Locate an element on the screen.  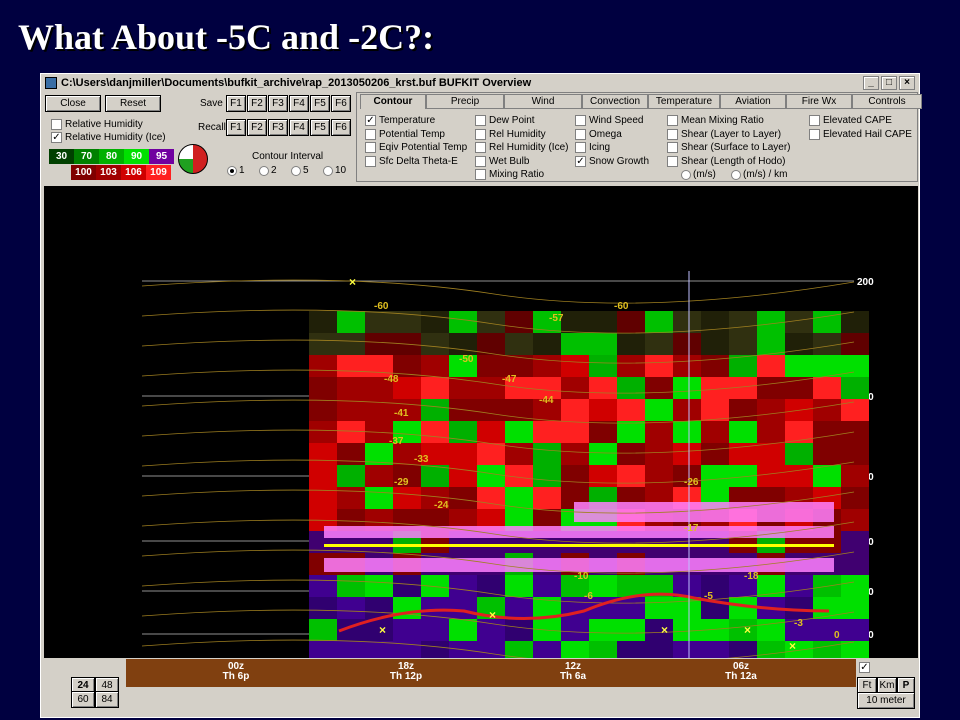
option-potential-temp-checkbox: Potential Temp is located at coordinates (405, 134).